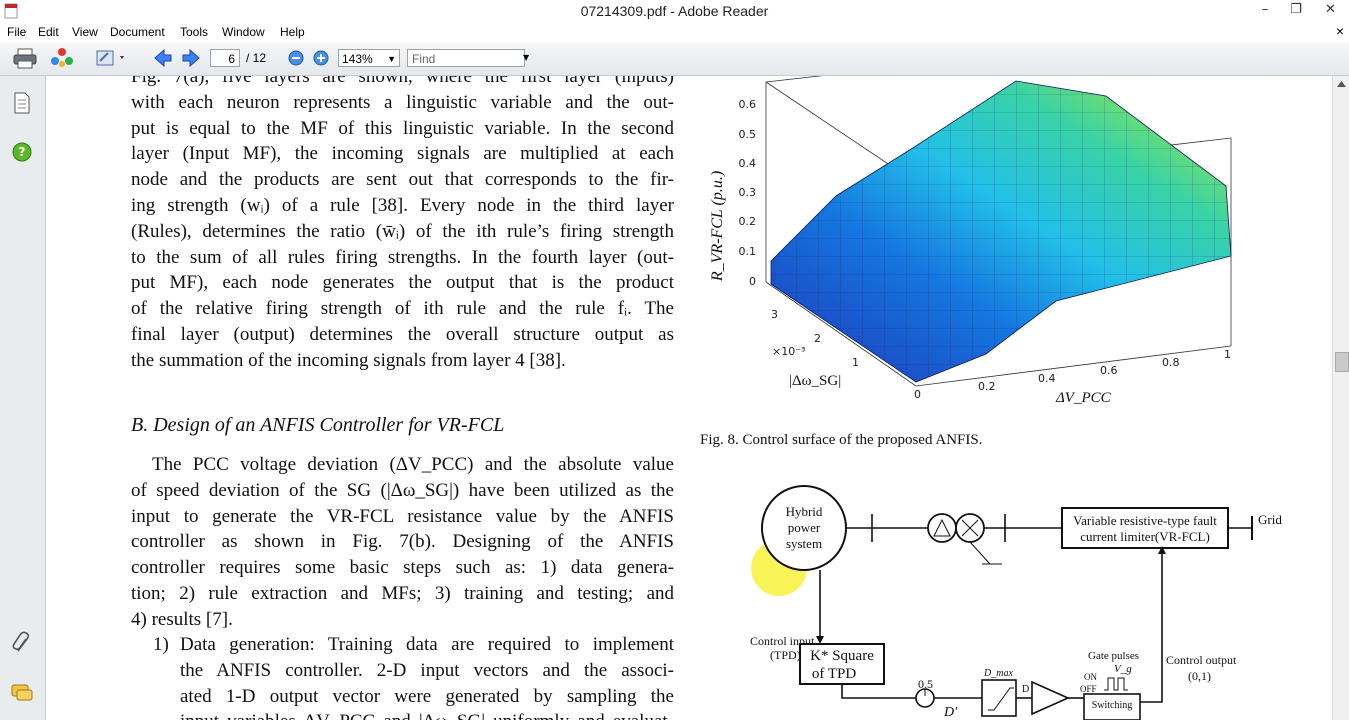 This screenshot has height=720, width=1349. Describe the element at coordinates (804, 511) in the screenshot. I see `hybrid-label: Hybrid` at that location.